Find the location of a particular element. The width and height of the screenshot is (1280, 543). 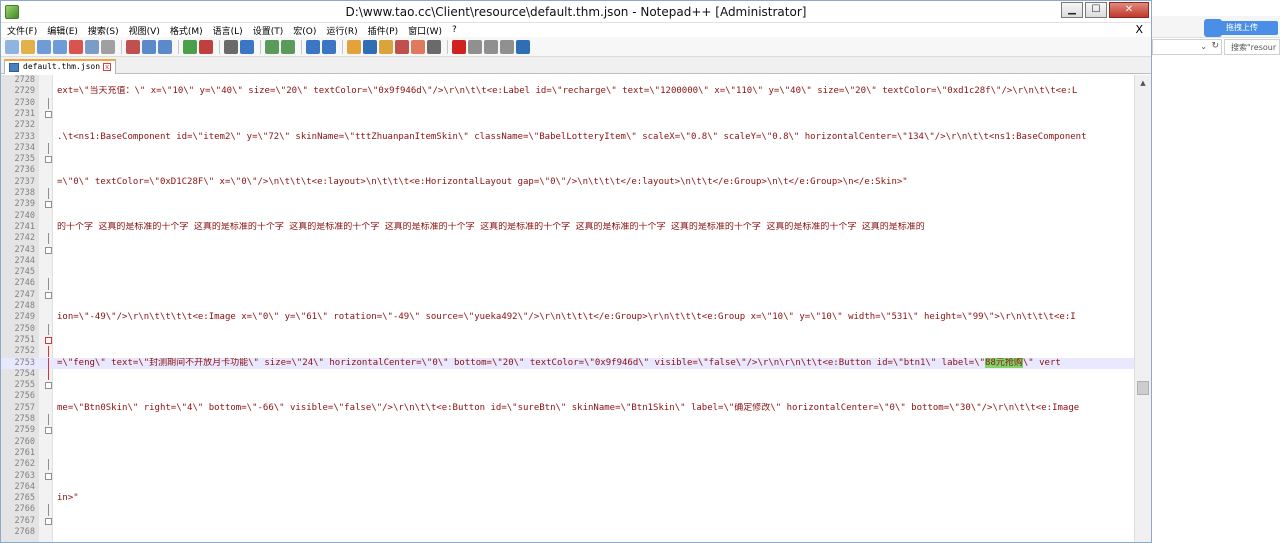

chevron-down-icon: ⌄ is located at coordinates (1203, 46).